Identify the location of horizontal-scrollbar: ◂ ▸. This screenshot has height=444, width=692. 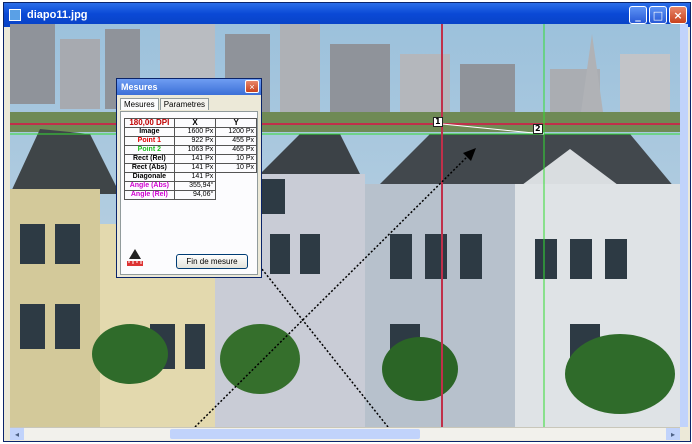
(345, 433).